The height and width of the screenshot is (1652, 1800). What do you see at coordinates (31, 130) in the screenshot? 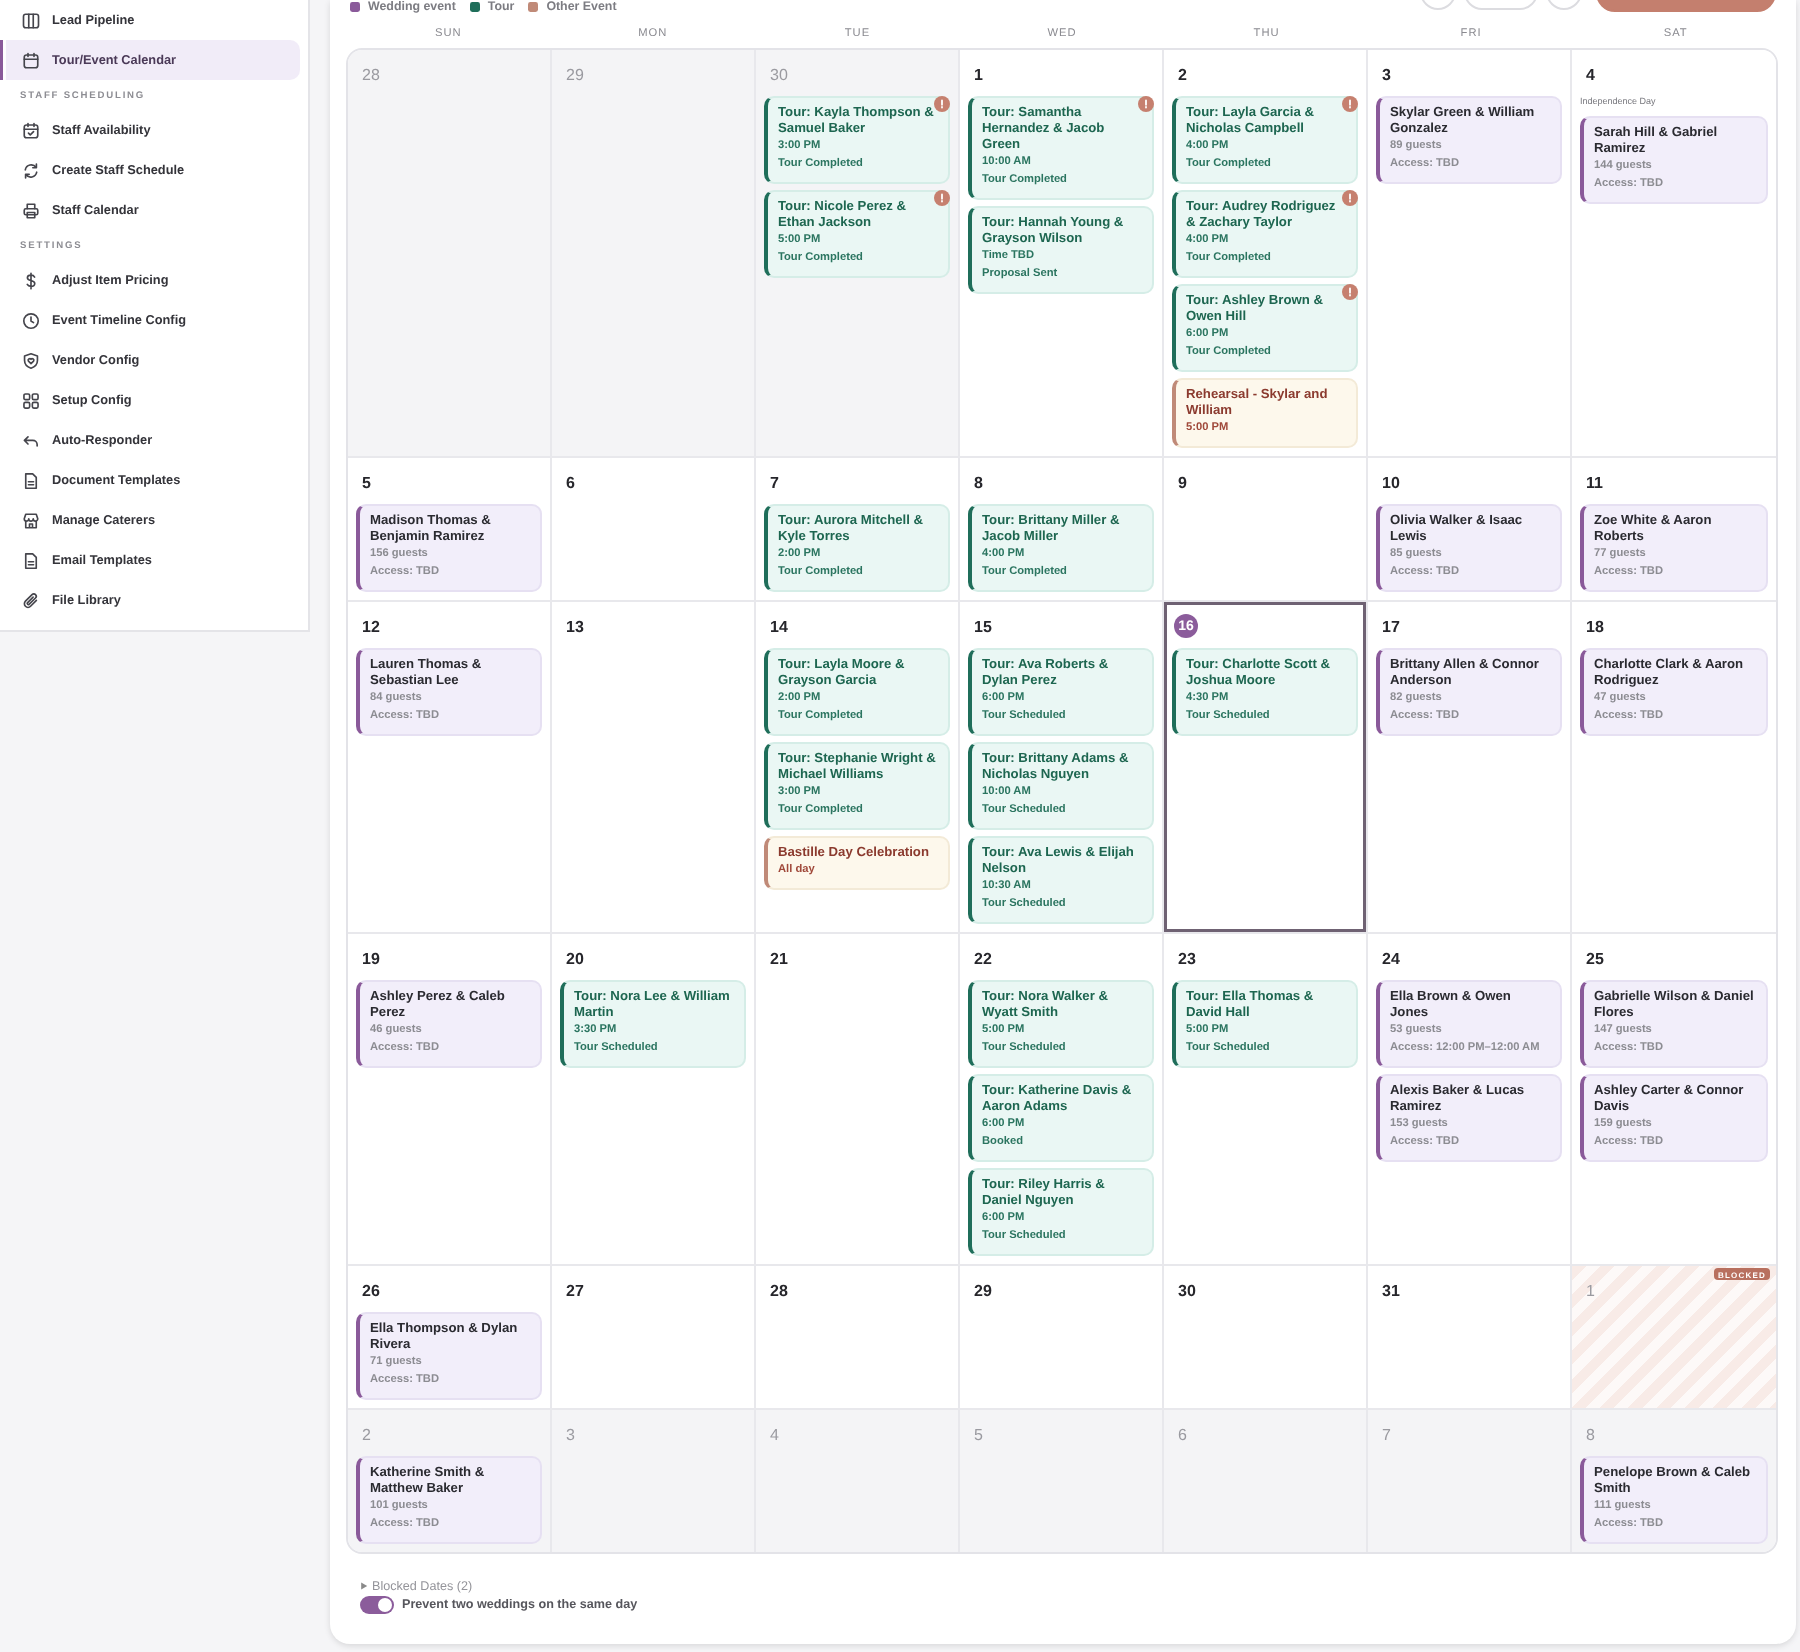
I see `calendar-check-icon` at bounding box center [31, 130].